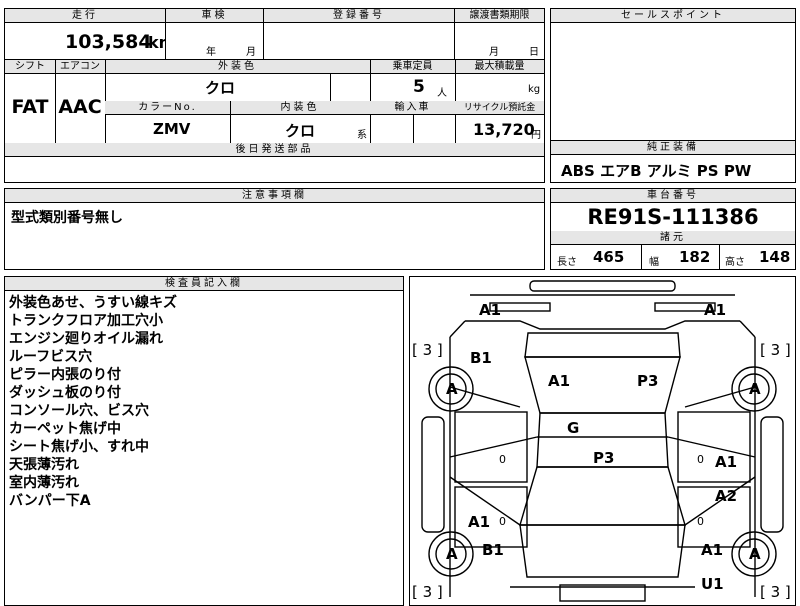  What do you see at coordinates (775, 257) in the screenshot?
I see `height-value: 148` at bounding box center [775, 257].